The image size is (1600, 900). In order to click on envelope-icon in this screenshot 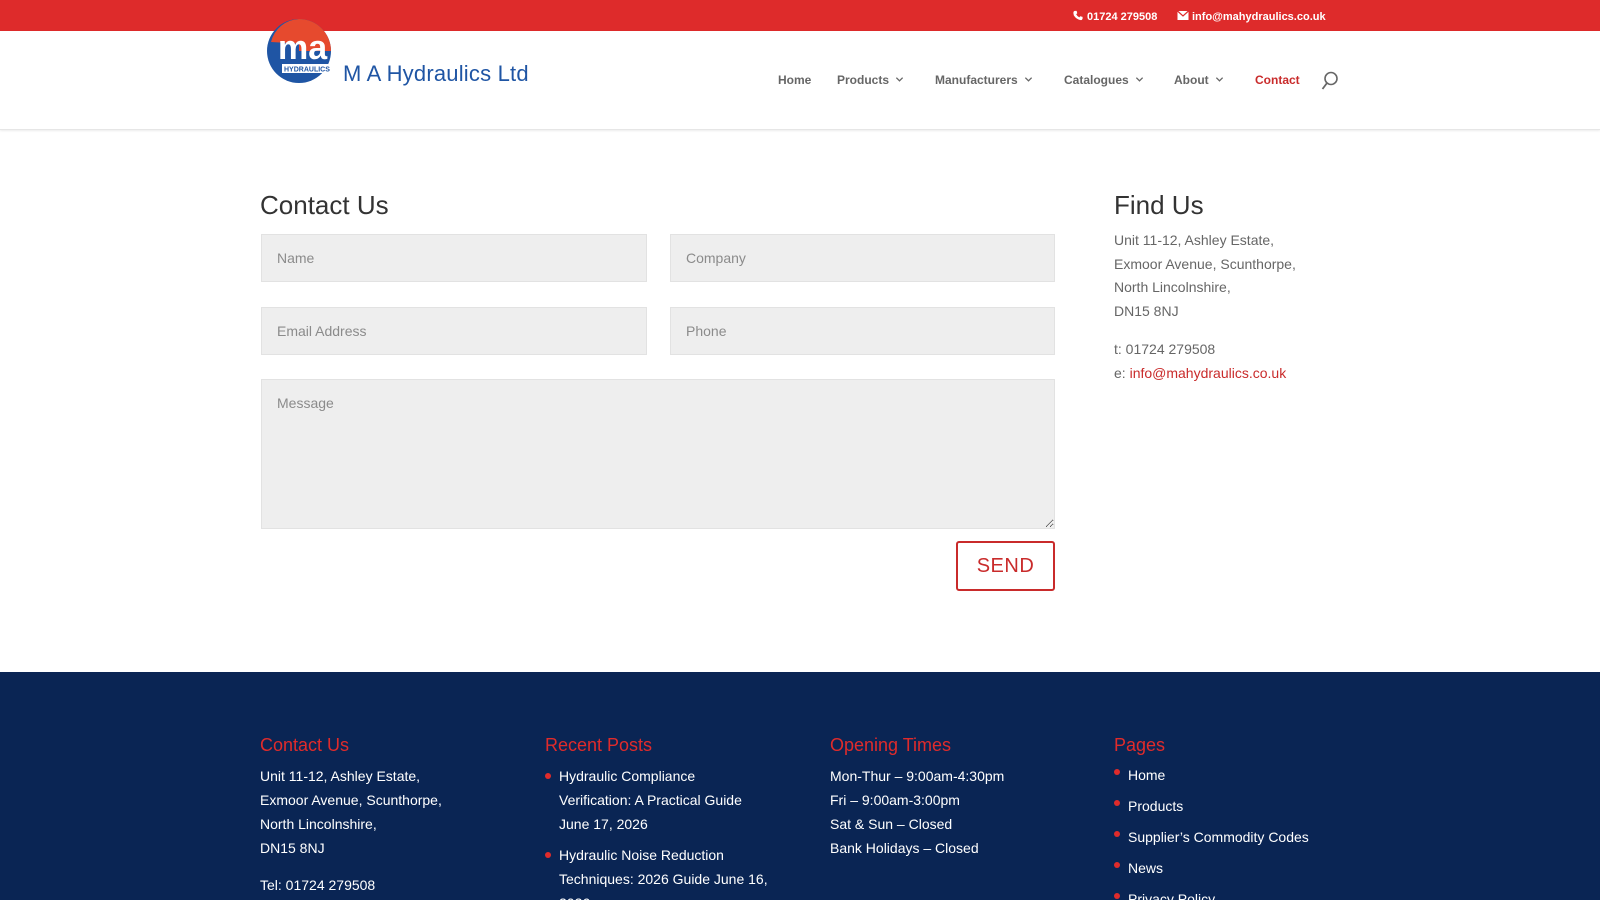, I will do `click(1183, 15)`.